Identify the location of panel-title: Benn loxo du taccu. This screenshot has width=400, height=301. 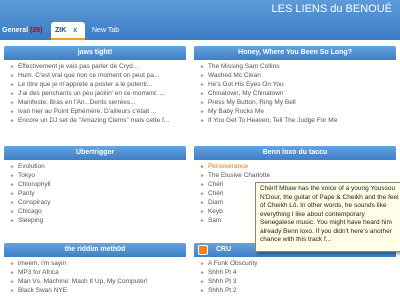
(295, 153).